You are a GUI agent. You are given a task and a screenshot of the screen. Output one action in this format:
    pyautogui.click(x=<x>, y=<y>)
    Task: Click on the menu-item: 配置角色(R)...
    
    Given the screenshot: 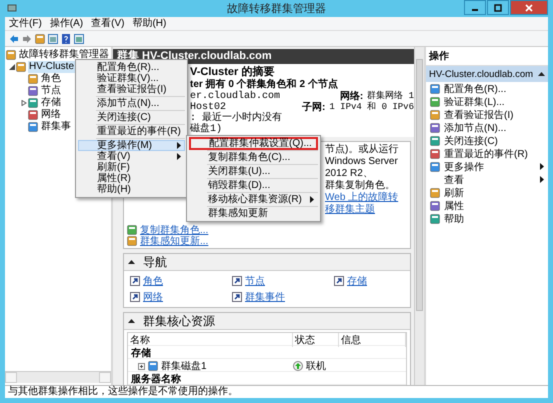 What is the action you would take?
    pyautogui.click(x=131, y=67)
    